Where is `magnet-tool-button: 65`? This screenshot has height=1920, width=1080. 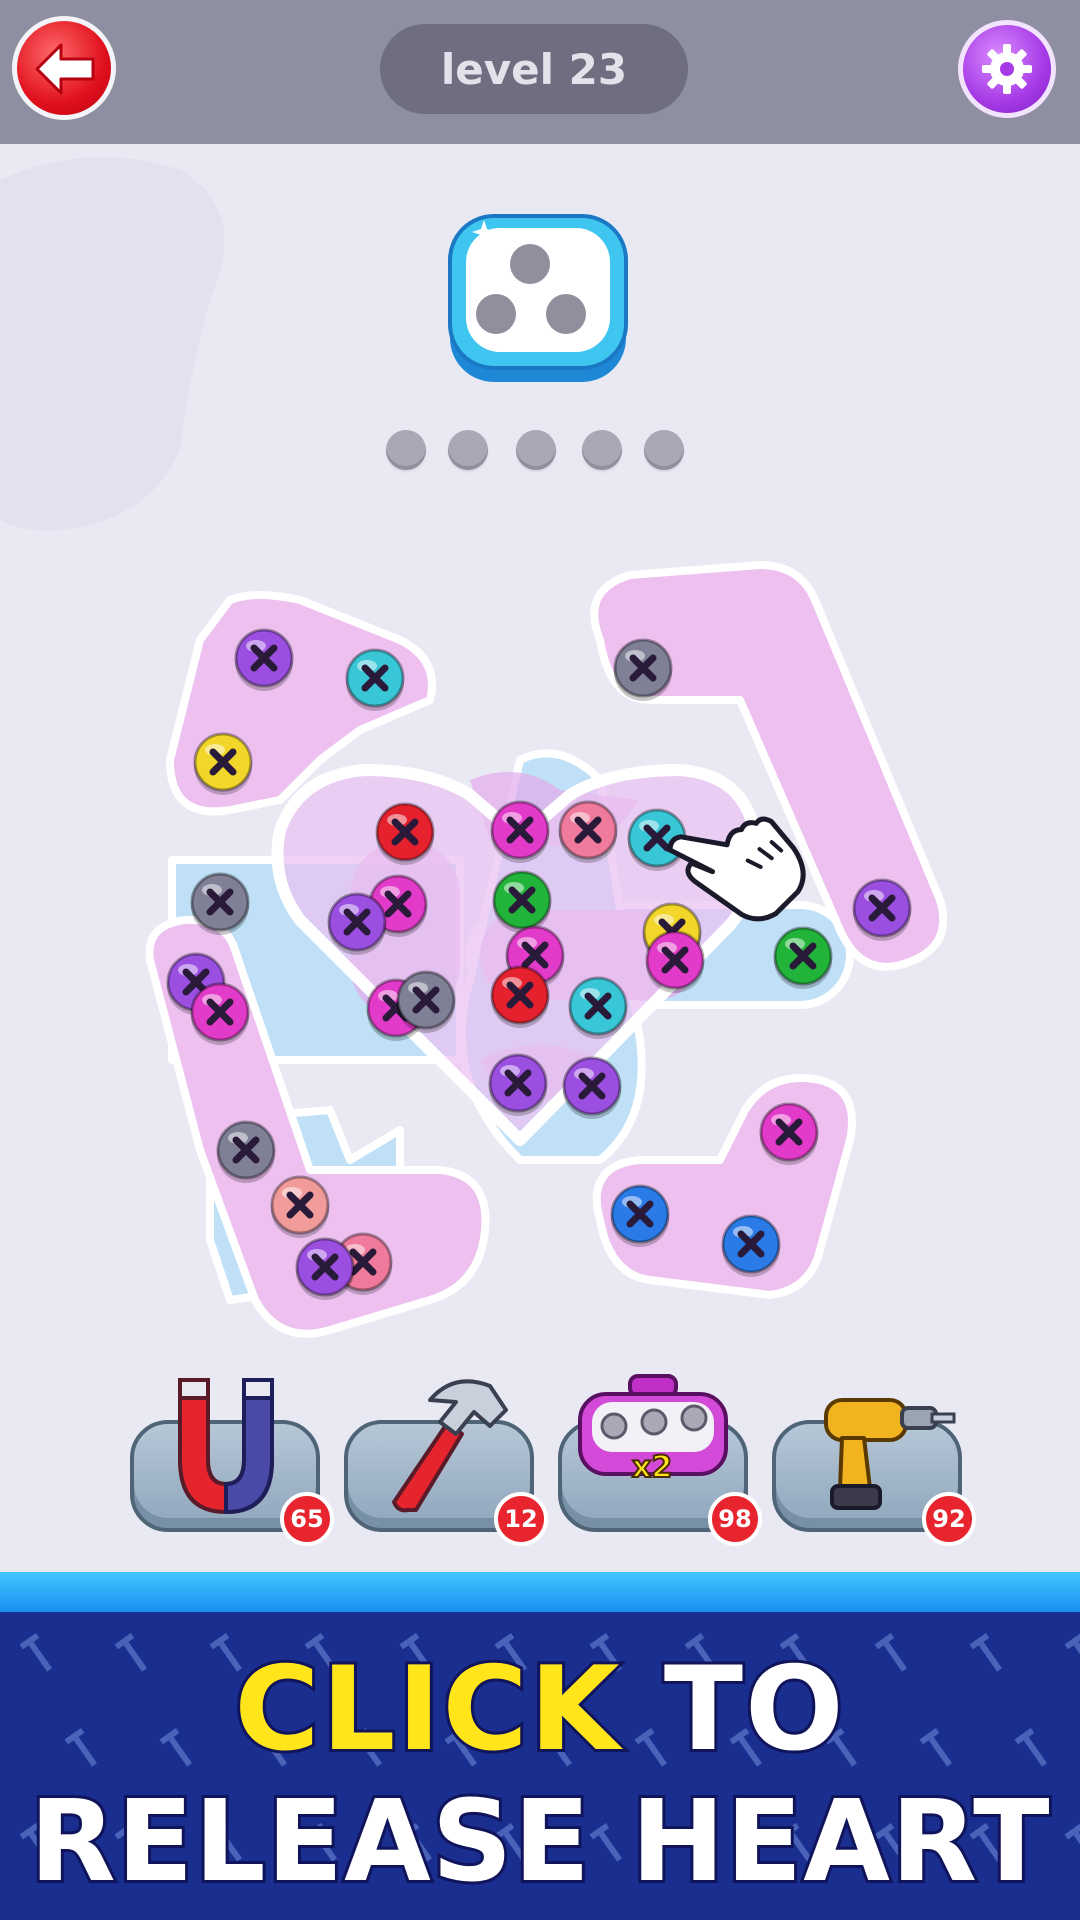
magnet-tool-button: 65 is located at coordinates (232, 1462).